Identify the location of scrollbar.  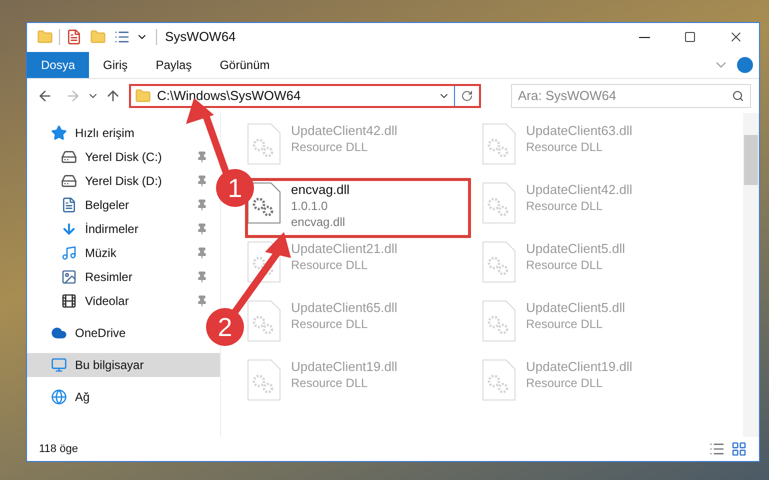
(751, 275).